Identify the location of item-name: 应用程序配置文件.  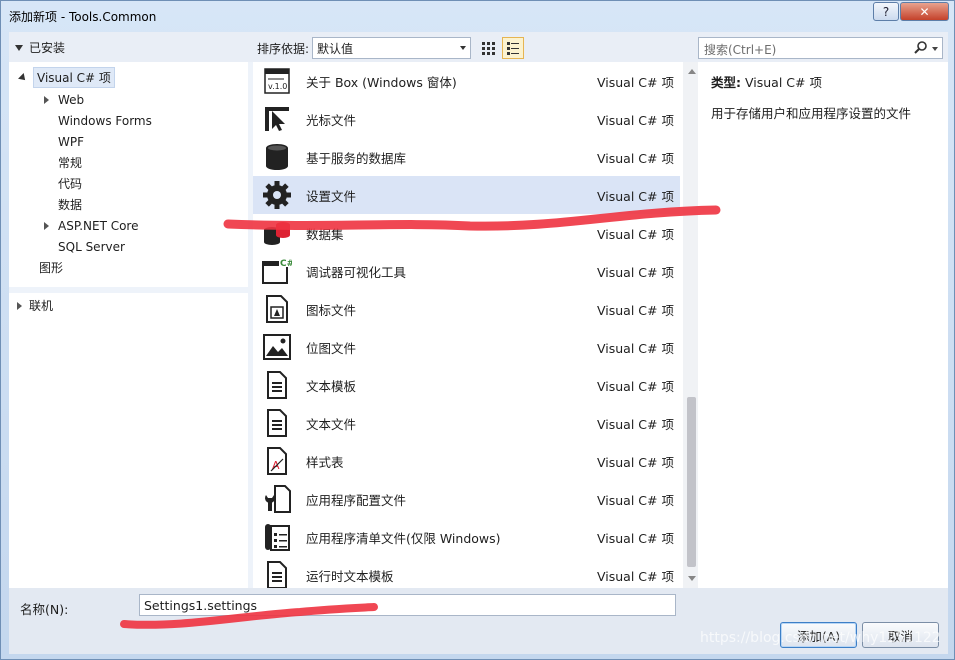
(356, 500).